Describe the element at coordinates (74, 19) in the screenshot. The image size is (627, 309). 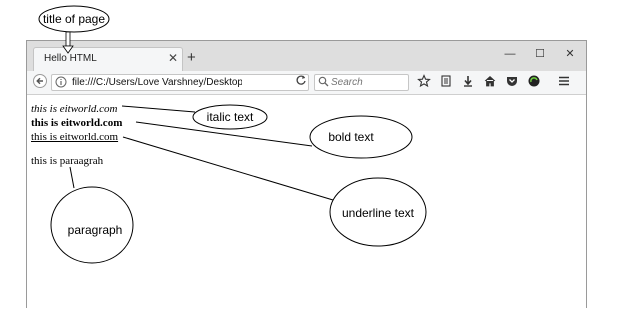
I see `title-callout-label: title of page` at that location.